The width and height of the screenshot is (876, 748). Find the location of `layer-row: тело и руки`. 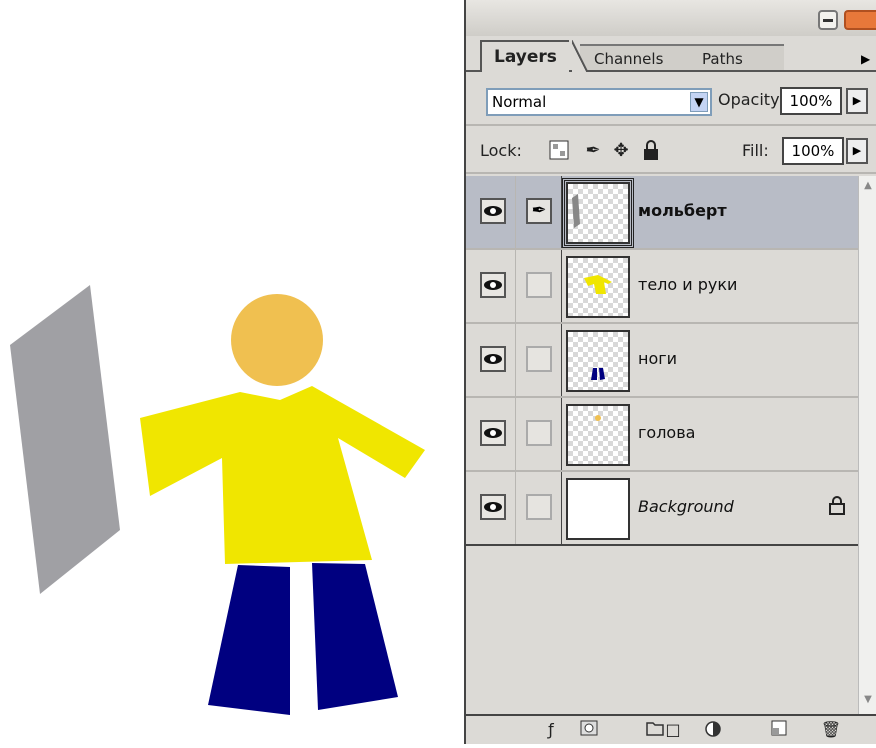

layer-row: тело и руки is located at coordinates (662, 287).